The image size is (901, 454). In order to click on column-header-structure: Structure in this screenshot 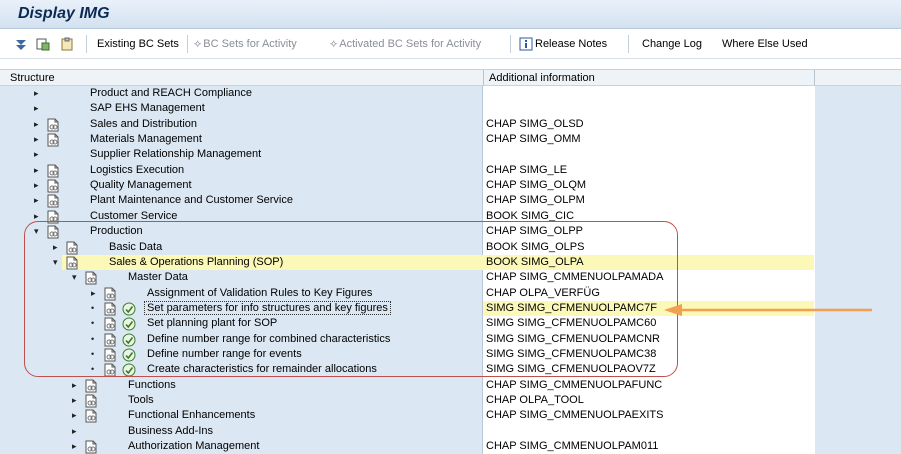, I will do `click(32, 78)`.